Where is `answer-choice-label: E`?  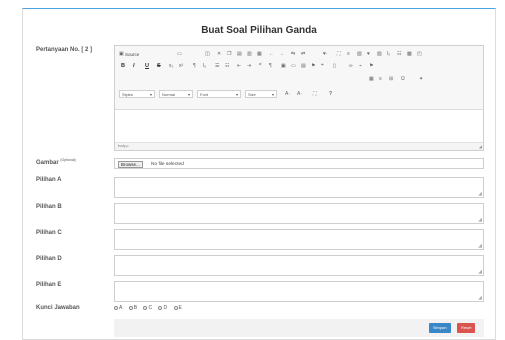
answer-choice-label: E is located at coordinates (180, 308).